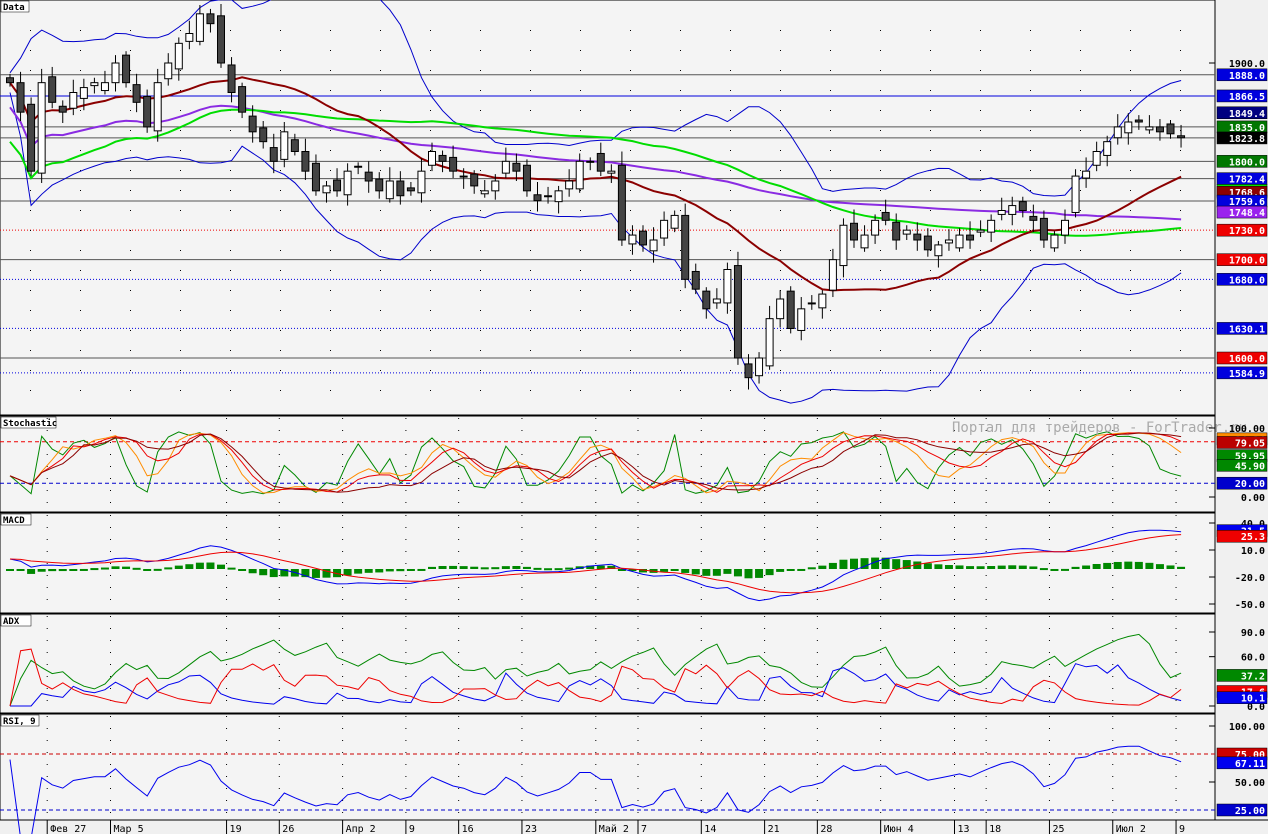 The height and width of the screenshot is (834, 1268). I want to click on stochastic-tag: 79.05, so click(1250, 443).